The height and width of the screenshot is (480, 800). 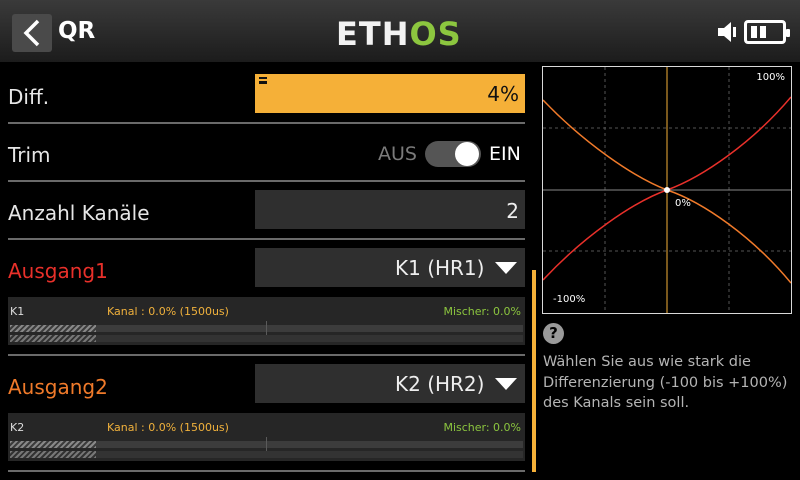 I want to click on chevron-left-icon, so click(x=31, y=33).